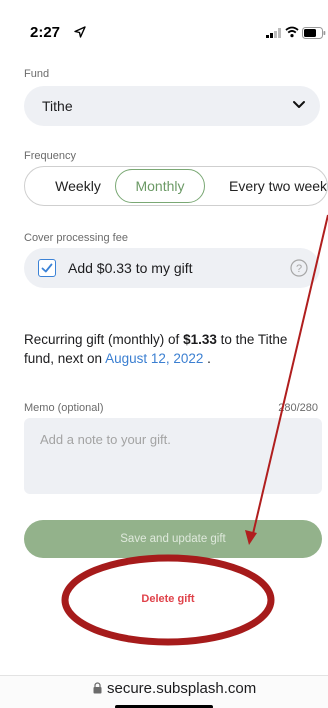  I want to click on status-bar: 2:27, so click(164, 29).